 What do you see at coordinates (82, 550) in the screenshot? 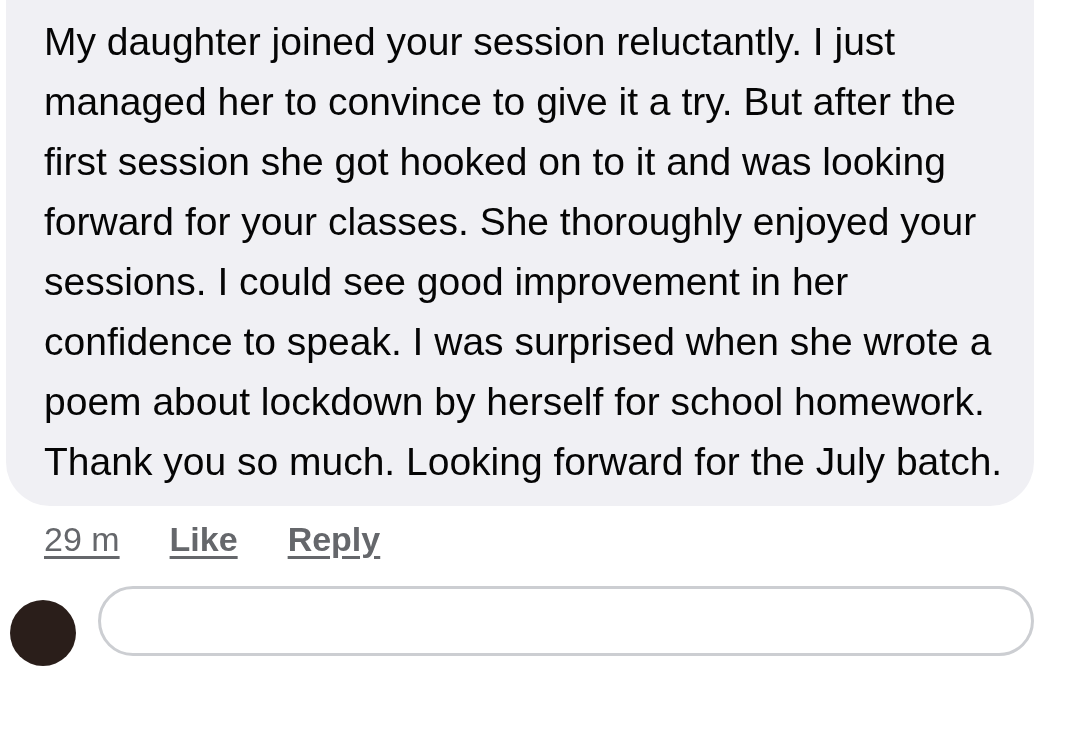
I see `timestamp-link: 29 m` at bounding box center [82, 550].